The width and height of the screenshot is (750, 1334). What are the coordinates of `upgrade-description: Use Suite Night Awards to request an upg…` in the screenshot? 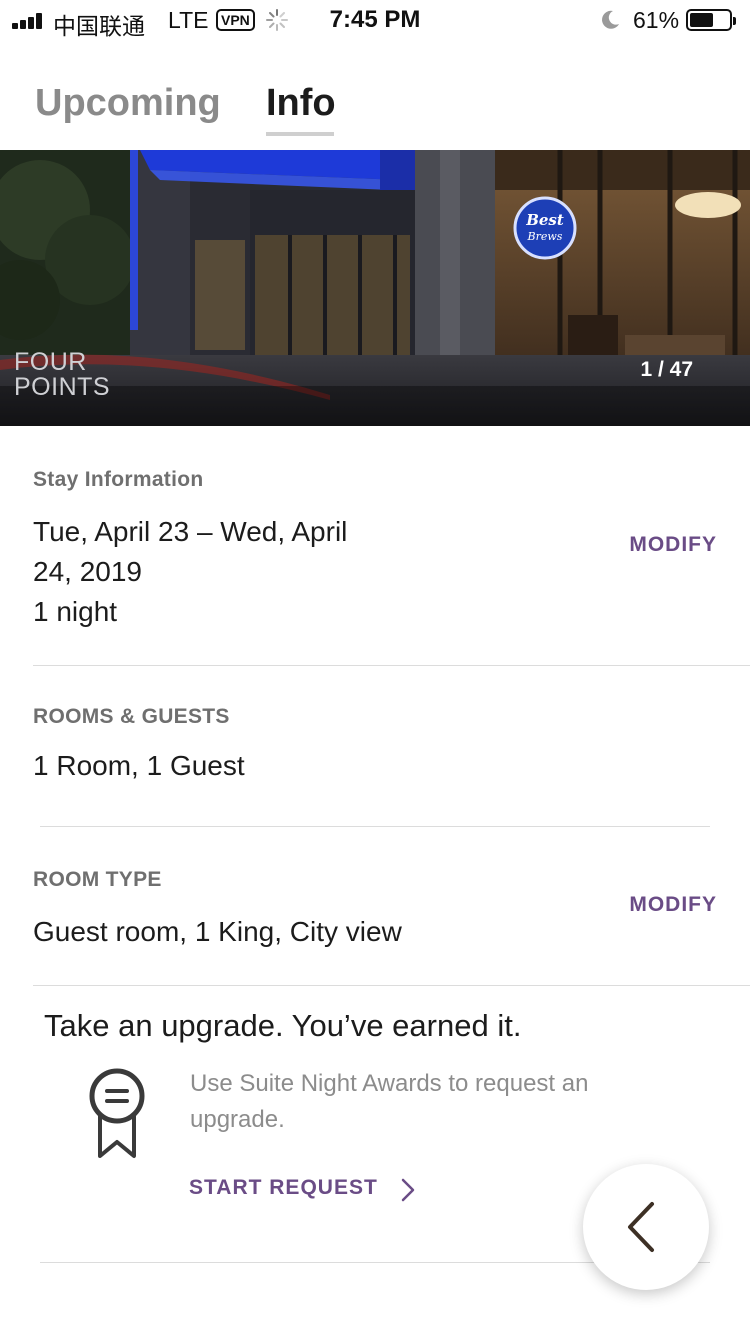 It's located at (389, 1101).